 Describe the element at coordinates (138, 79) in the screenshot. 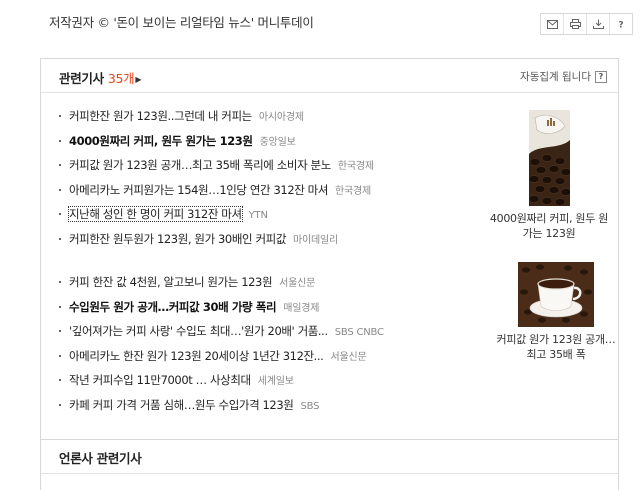

I see `arrow-right-icon: ▶` at that location.